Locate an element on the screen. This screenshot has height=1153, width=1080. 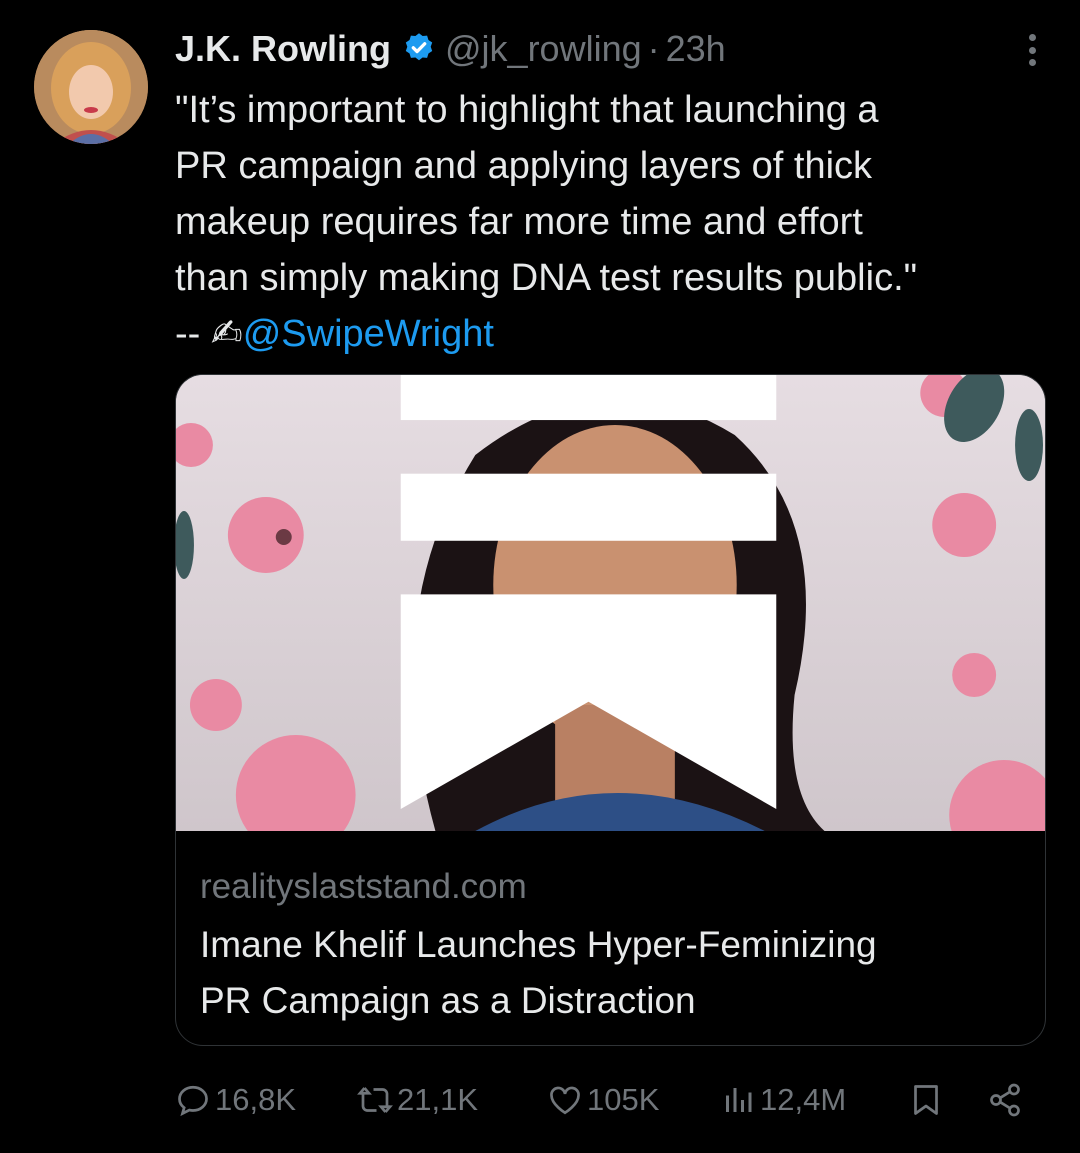
tweet-header: J.K. Rowling @jk_rowling · 23h is located at coordinates (612, 49).